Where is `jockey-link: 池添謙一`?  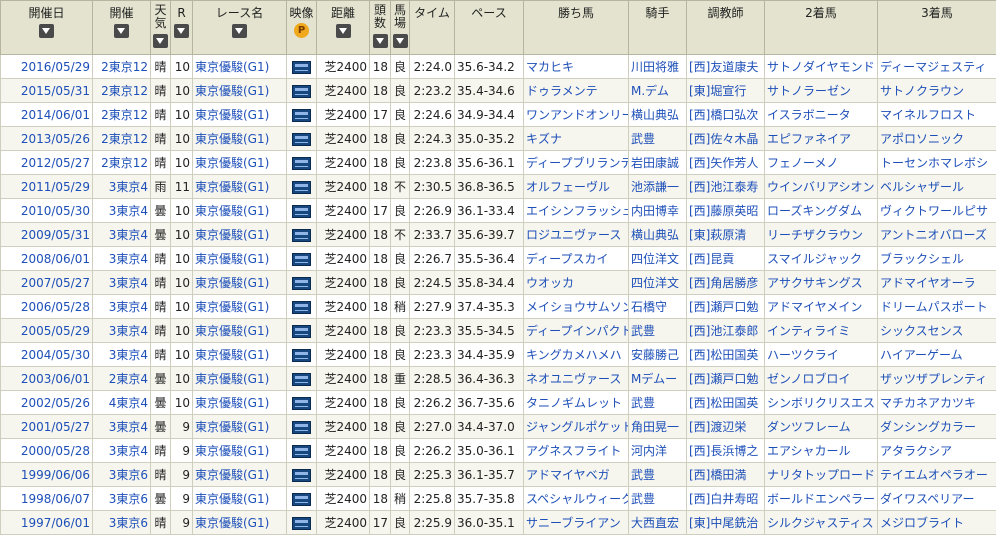 jockey-link: 池添謙一 is located at coordinates (655, 187).